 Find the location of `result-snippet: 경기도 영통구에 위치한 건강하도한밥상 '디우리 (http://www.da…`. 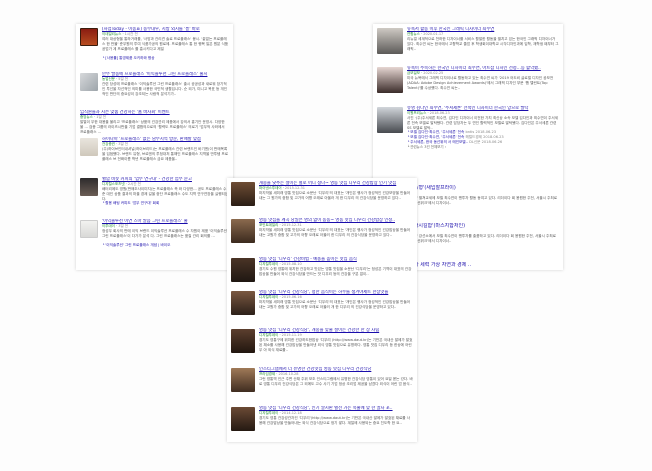

result-snippet: 경기도 영통구에 위치한 건강하도한밥상 '디우리 (http://www.da… is located at coordinates (336, 345).